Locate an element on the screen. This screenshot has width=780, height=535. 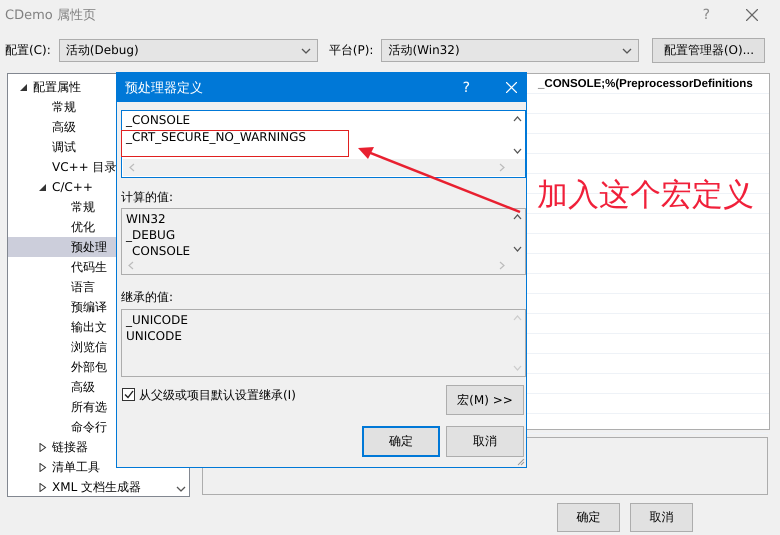
config-label: 配置(C): is located at coordinates (28, 50).